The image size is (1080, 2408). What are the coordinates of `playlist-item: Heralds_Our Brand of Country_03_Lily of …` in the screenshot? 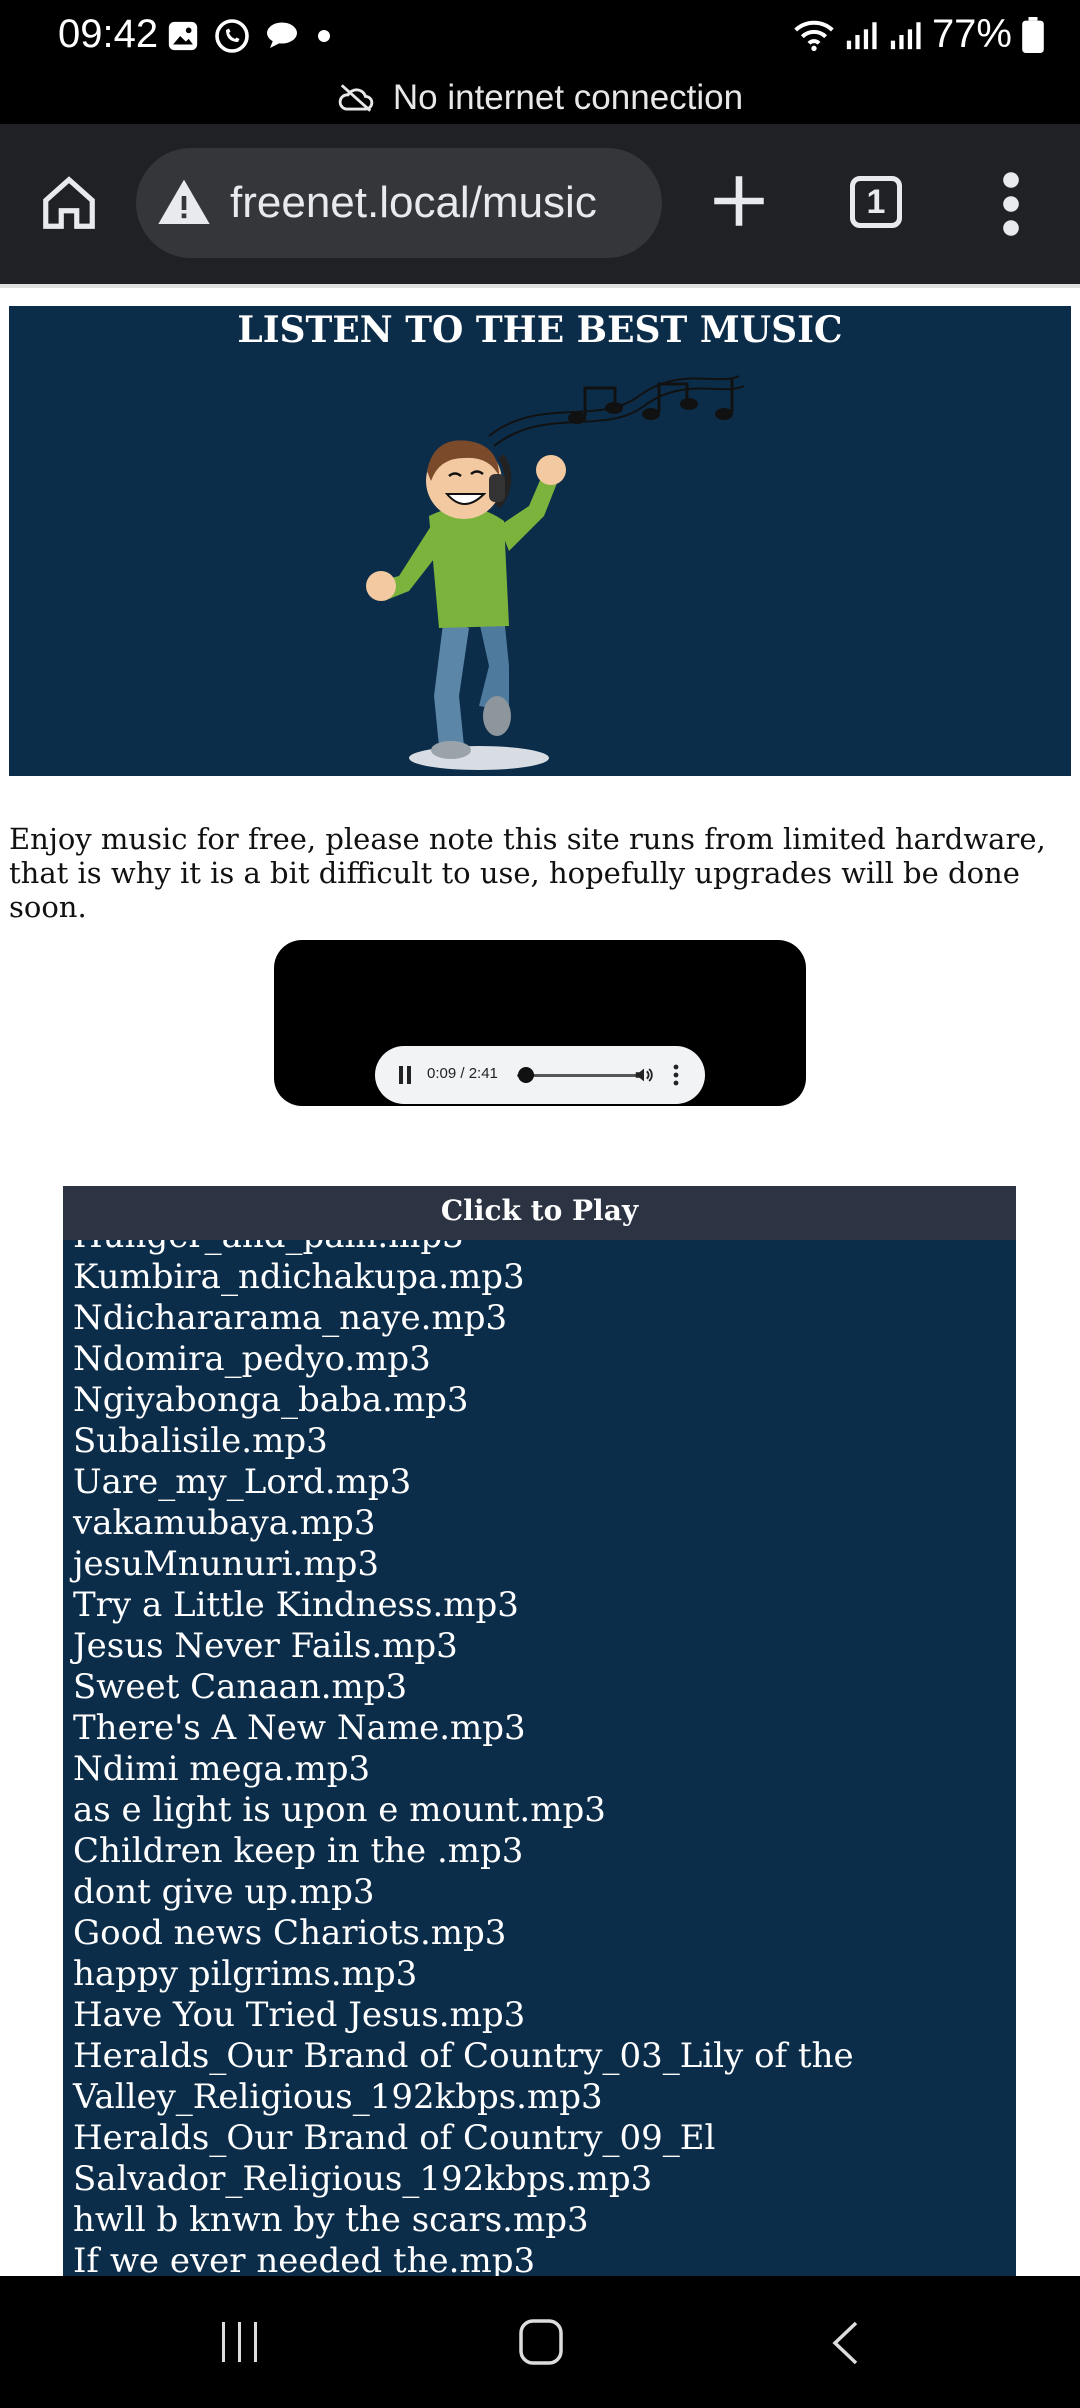 It's located at (463, 2056).